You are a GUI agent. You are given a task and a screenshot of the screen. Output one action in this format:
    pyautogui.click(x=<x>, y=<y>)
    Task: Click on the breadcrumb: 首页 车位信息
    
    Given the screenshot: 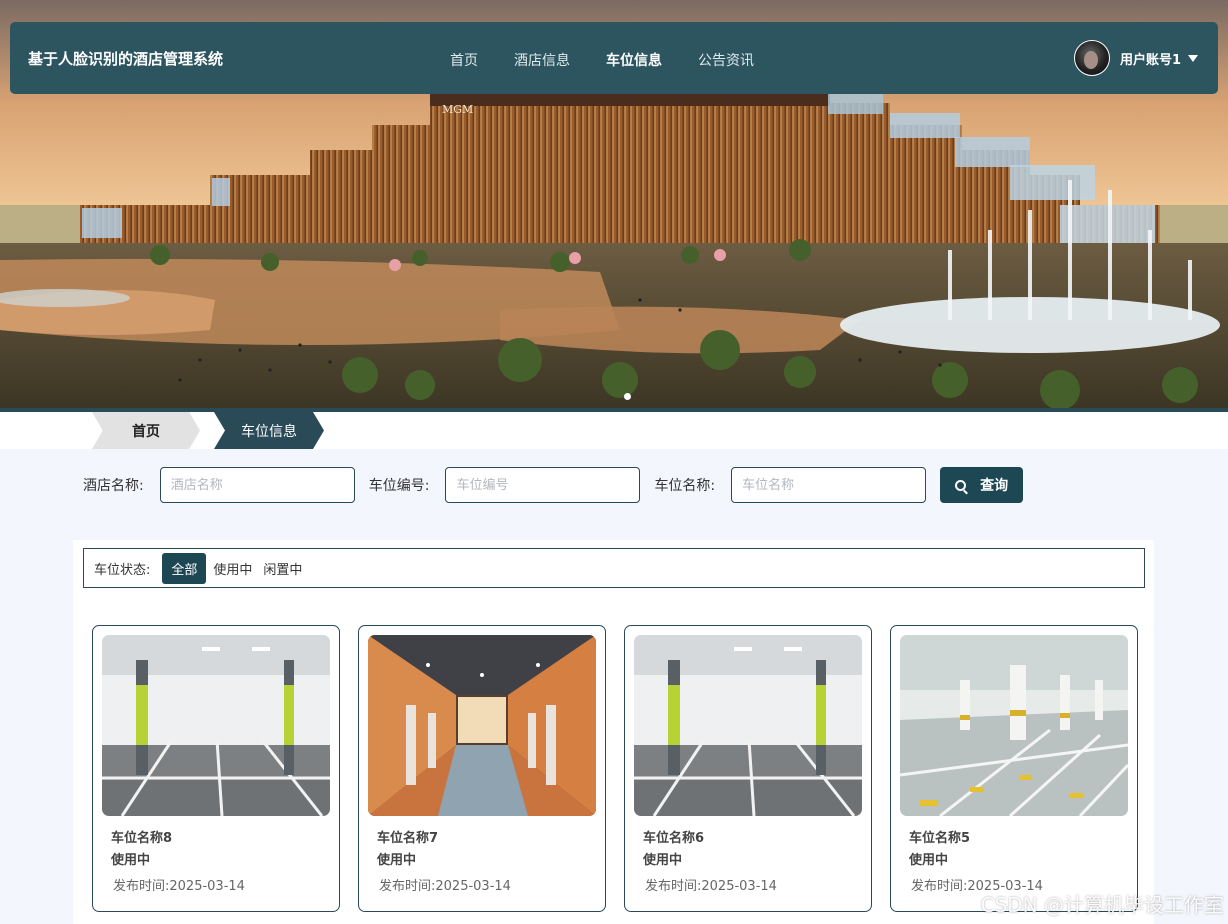 What is the action you would take?
    pyautogui.click(x=614, y=430)
    